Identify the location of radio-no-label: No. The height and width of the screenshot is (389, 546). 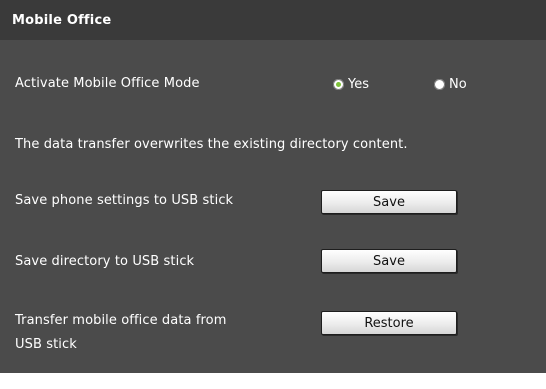
(458, 84).